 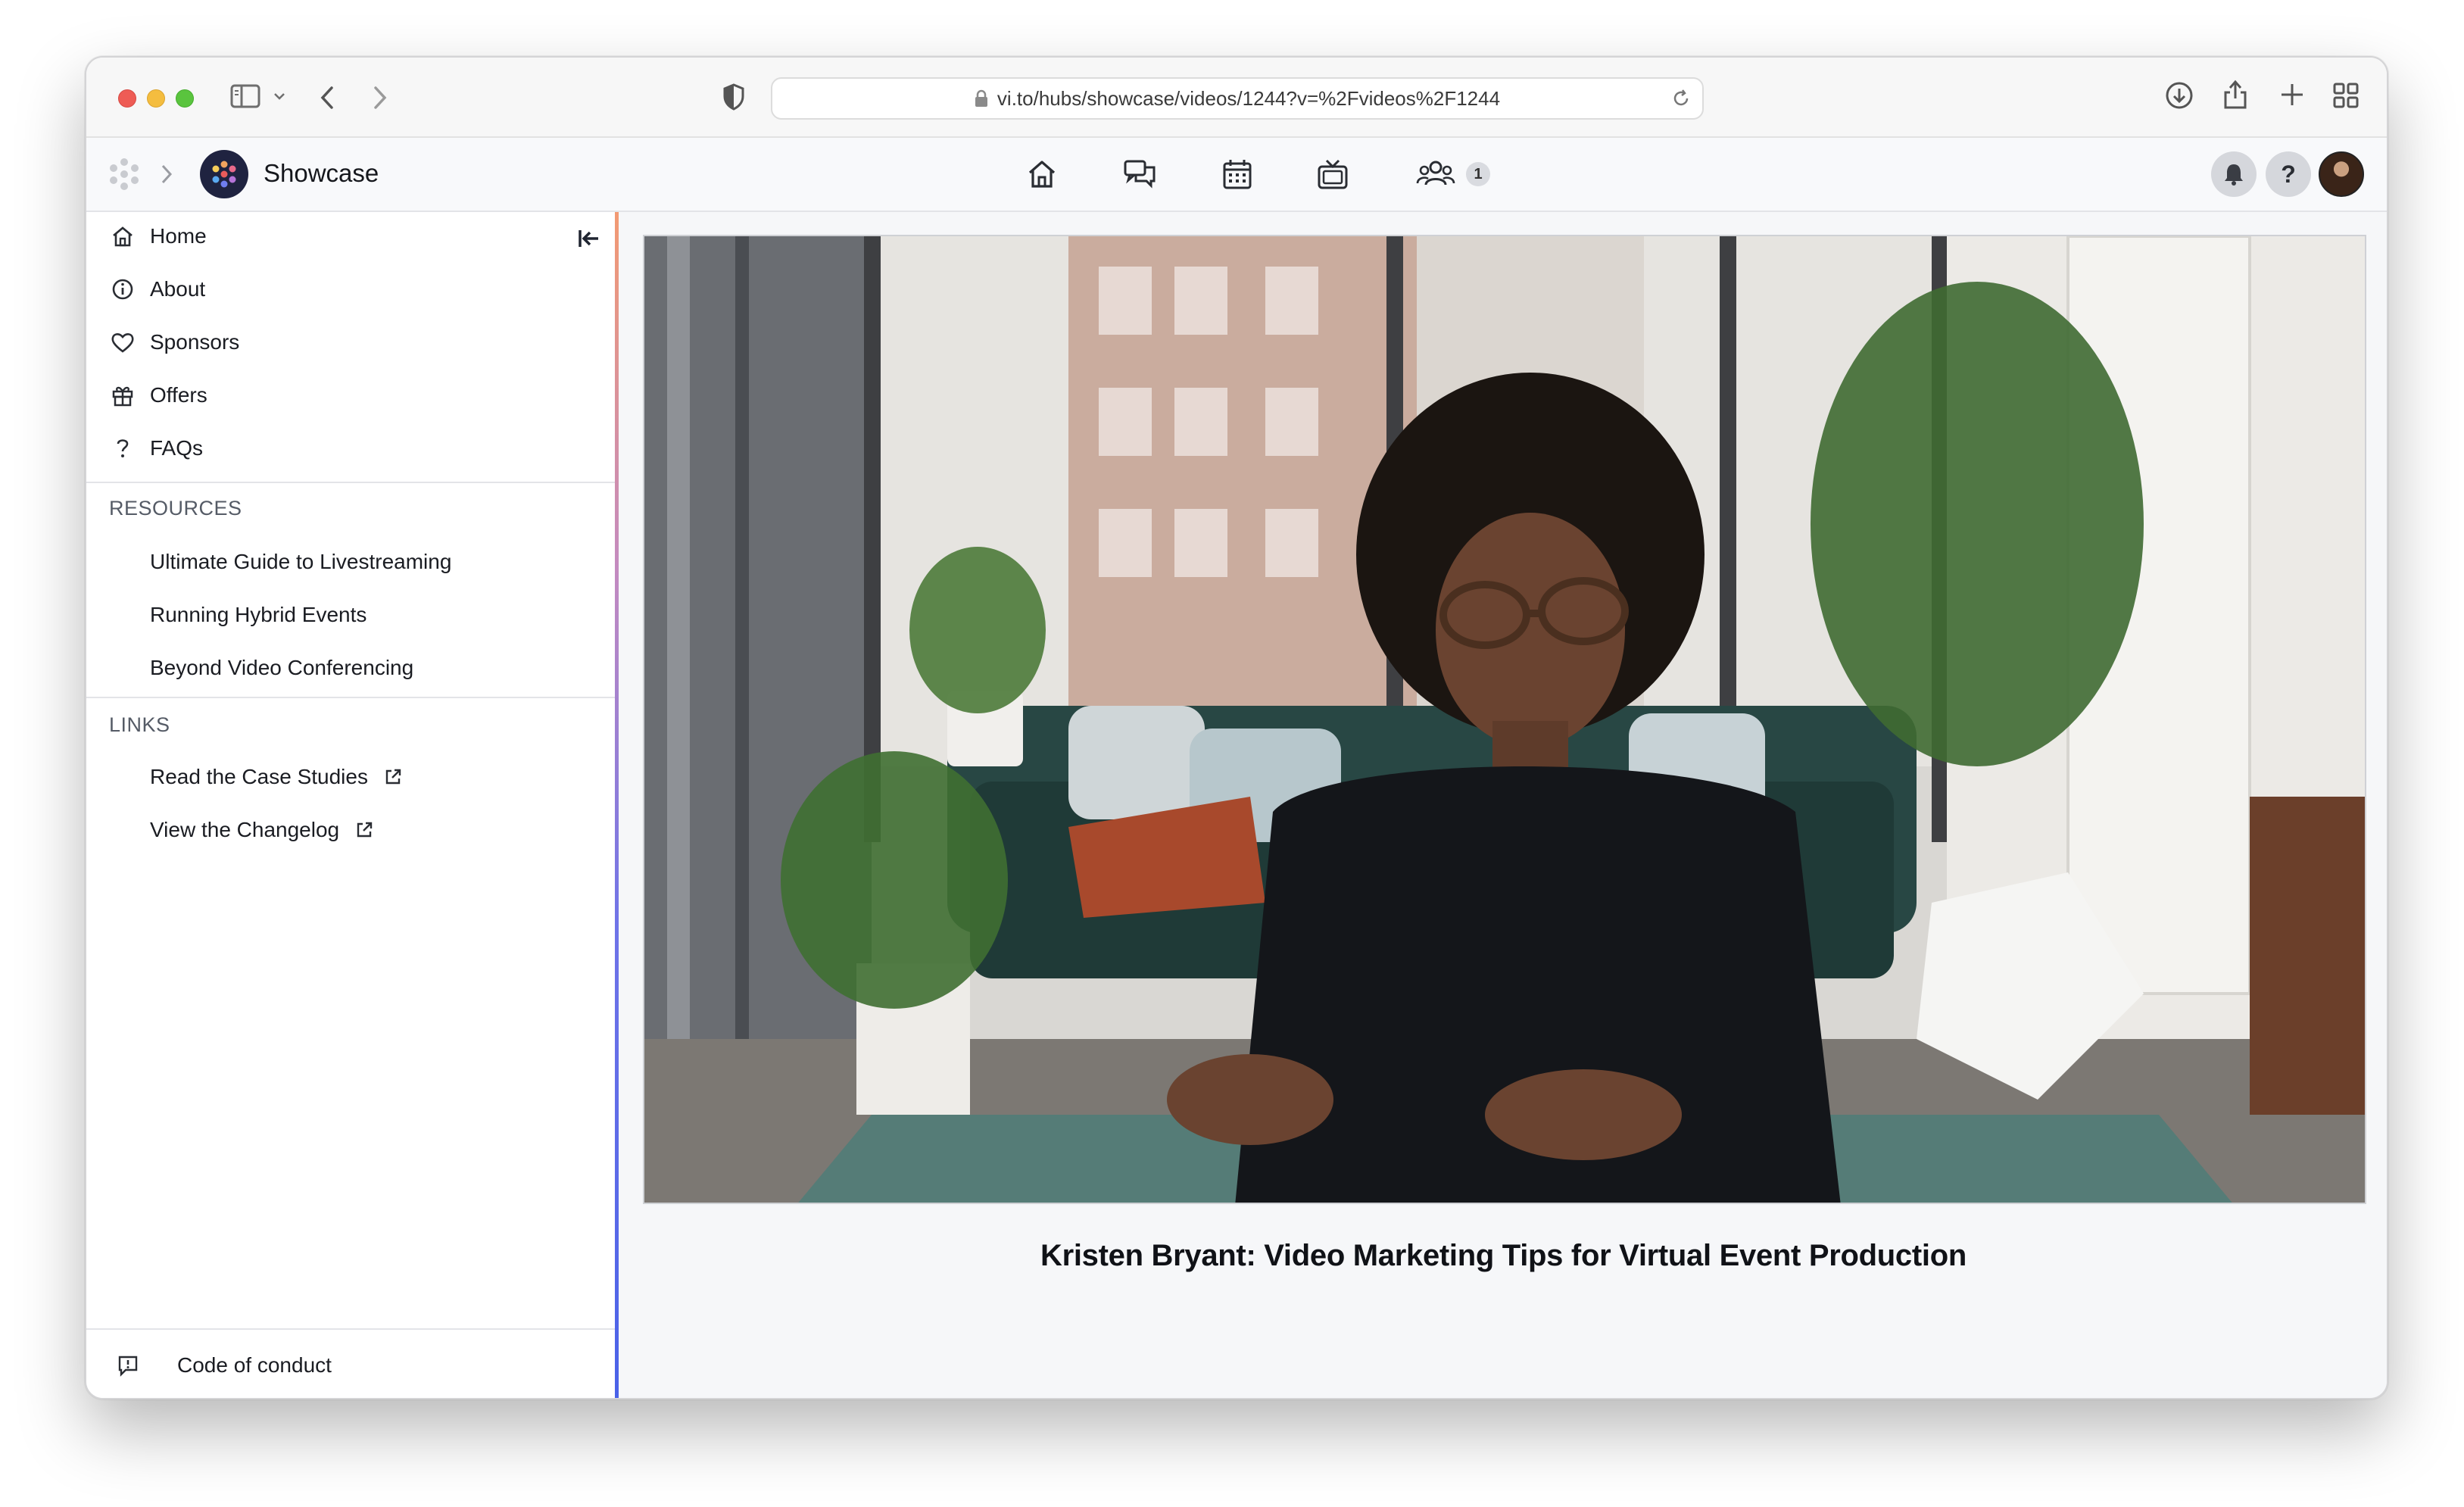 What do you see at coordinates (733, 97) in the screenshot?
I see `privacy-shield-icon` at bounding box center [733, 97].